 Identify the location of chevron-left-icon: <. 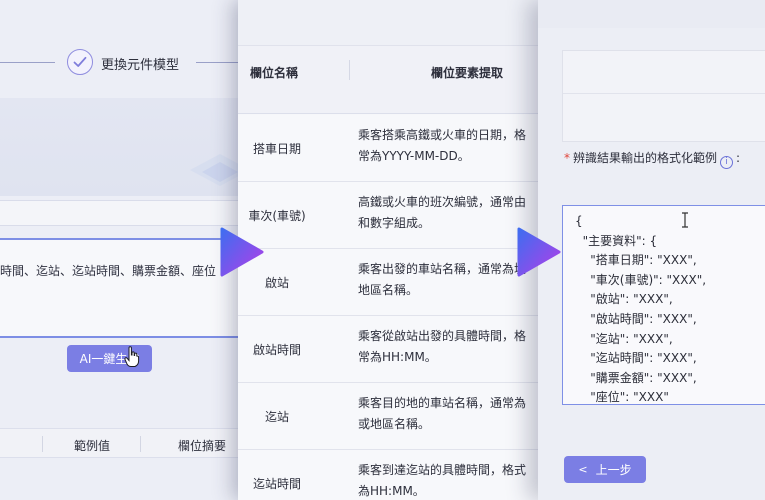
(583, 469).